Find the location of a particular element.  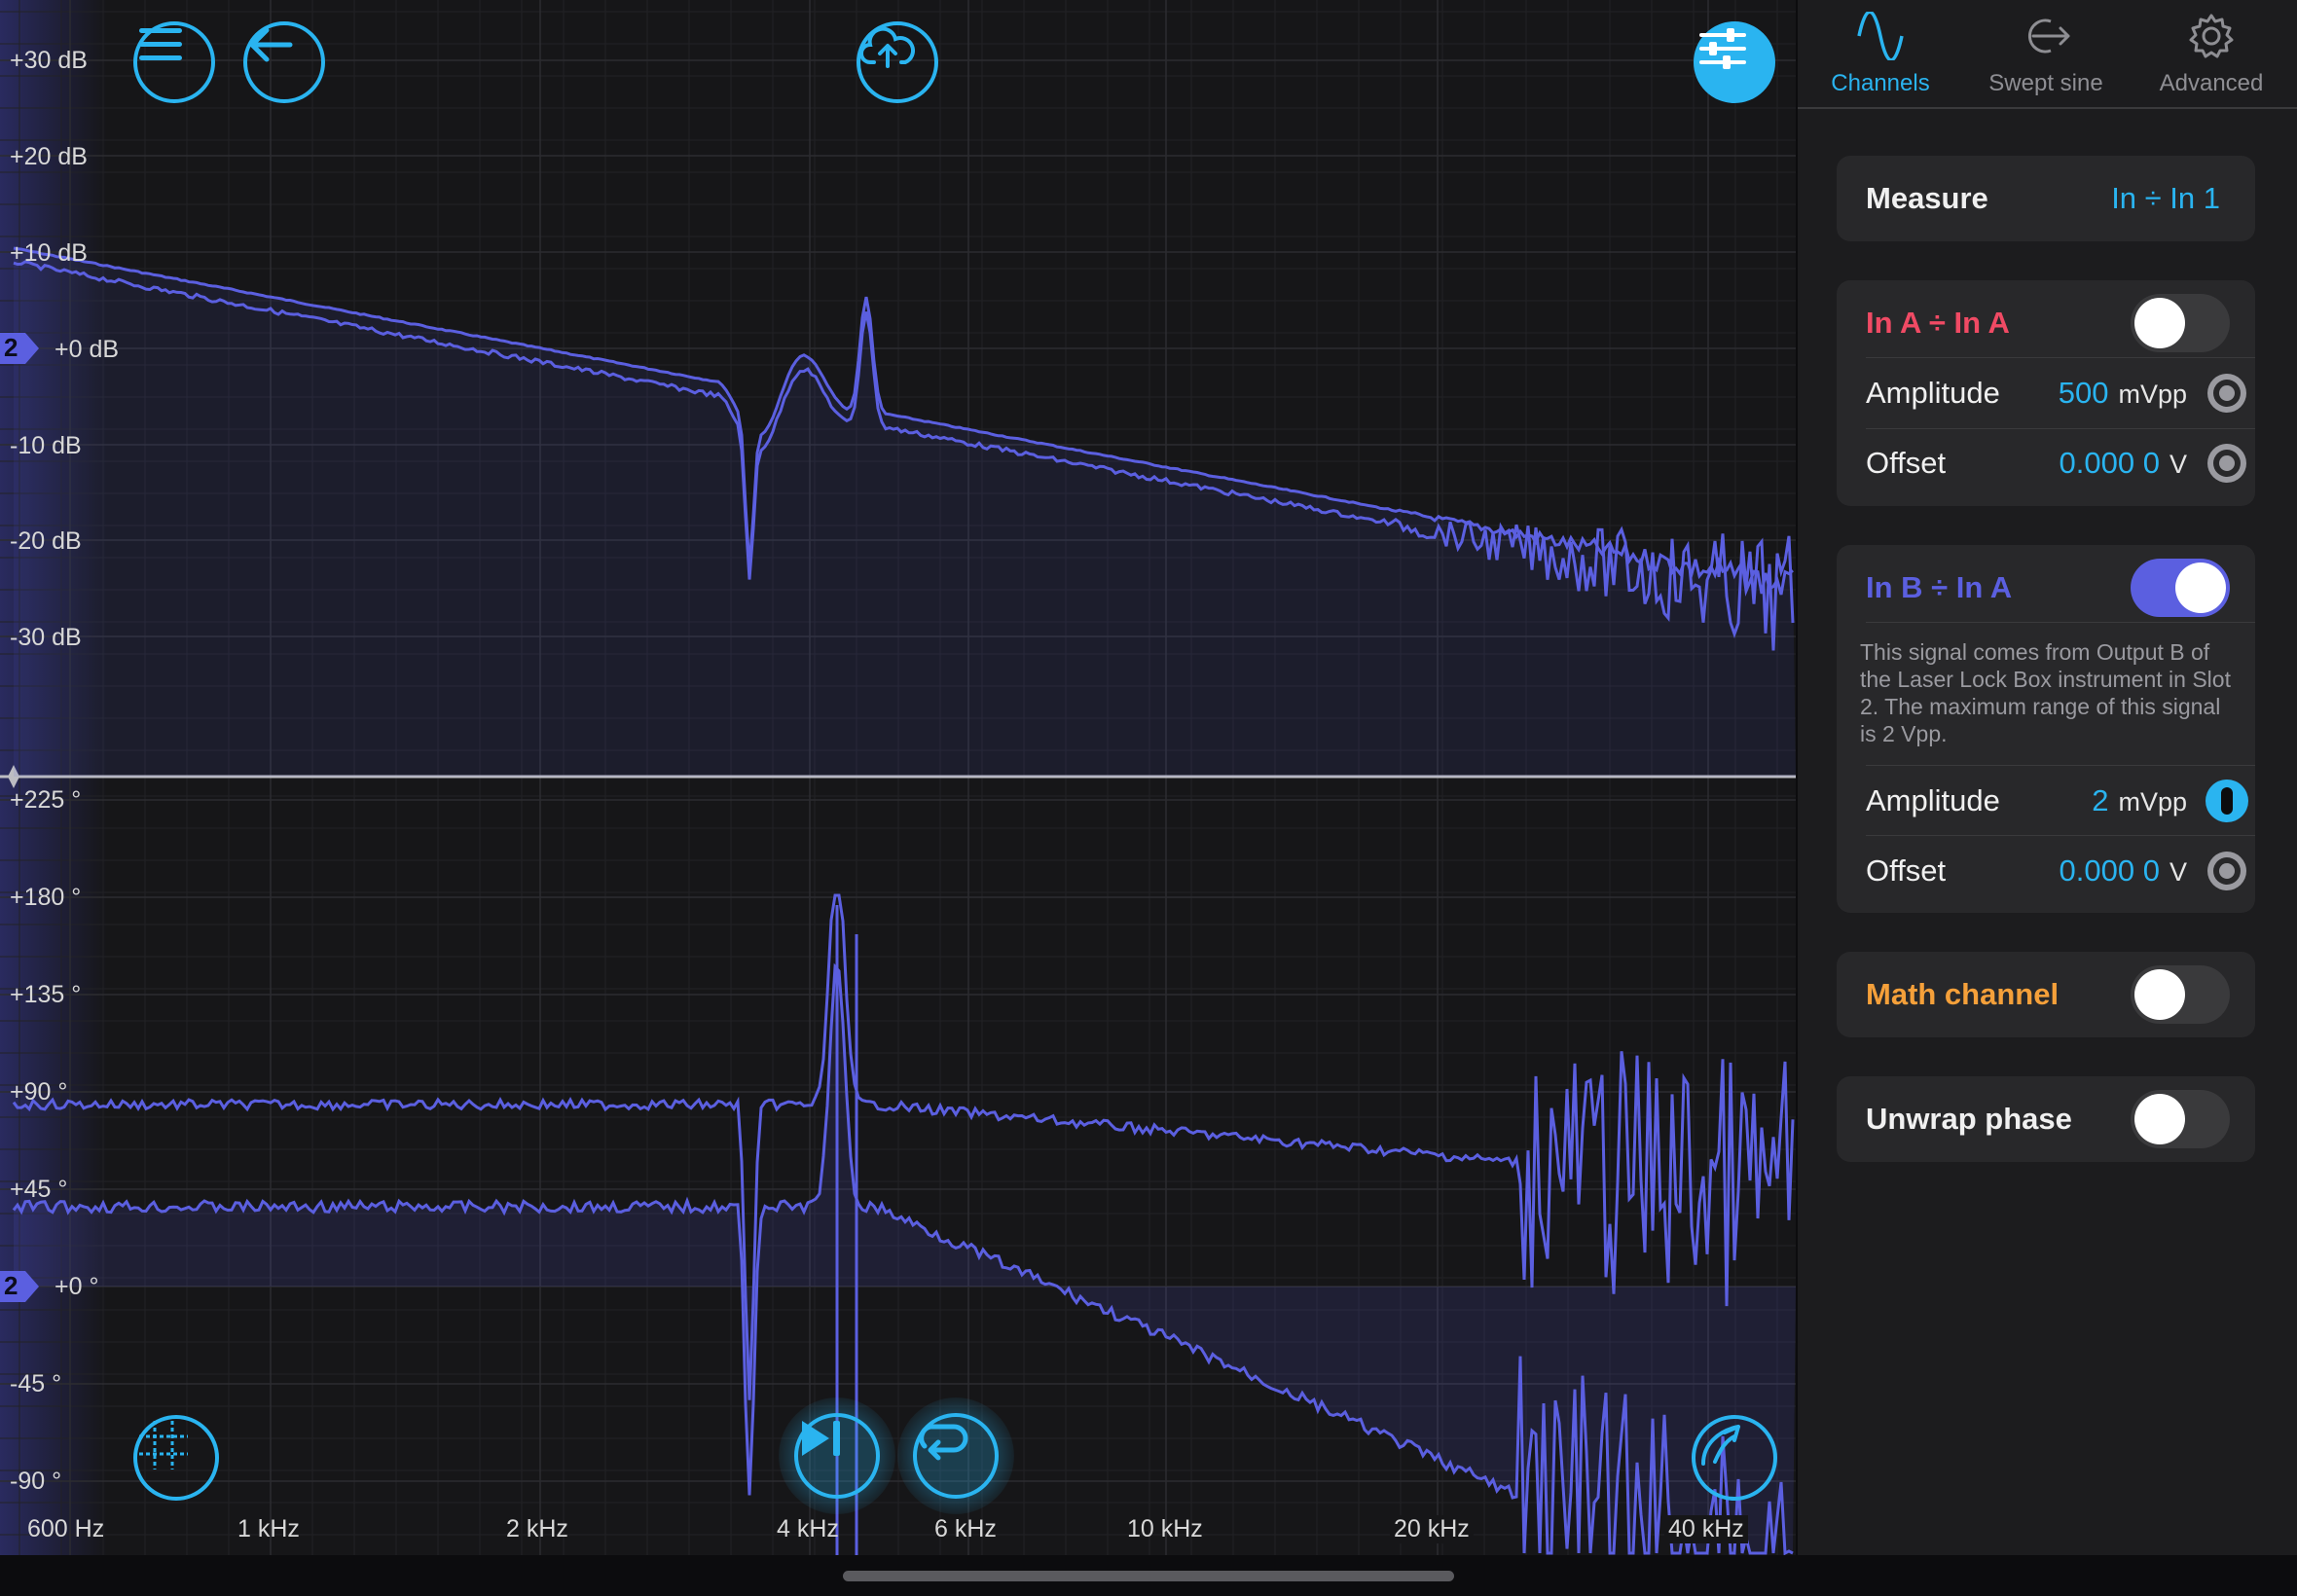

gear-icon is located at coordinates (2211, 36).